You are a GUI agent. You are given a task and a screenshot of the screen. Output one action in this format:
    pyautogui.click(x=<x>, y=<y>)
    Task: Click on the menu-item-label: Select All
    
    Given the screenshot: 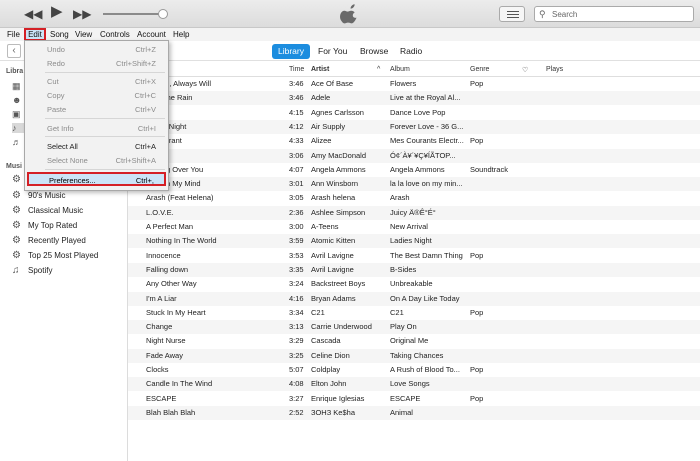 What is the action you would take?
    pyautogui.click(x=62, y=146)
    